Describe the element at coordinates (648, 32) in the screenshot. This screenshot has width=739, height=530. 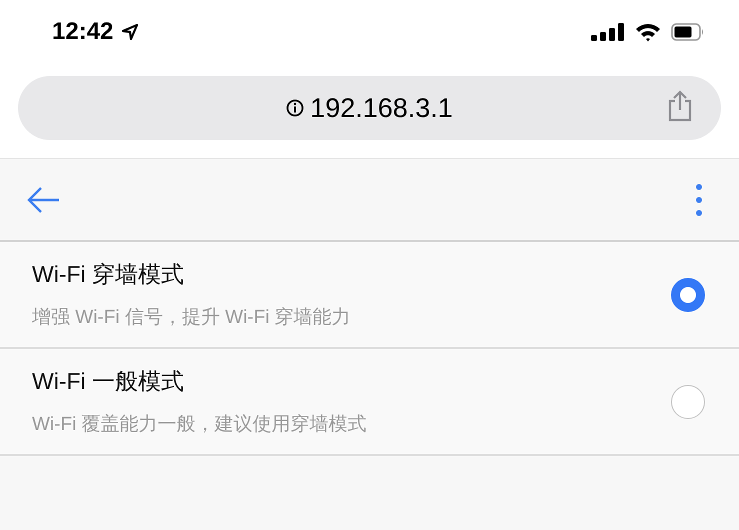
I see `wifi-icon` at that location.